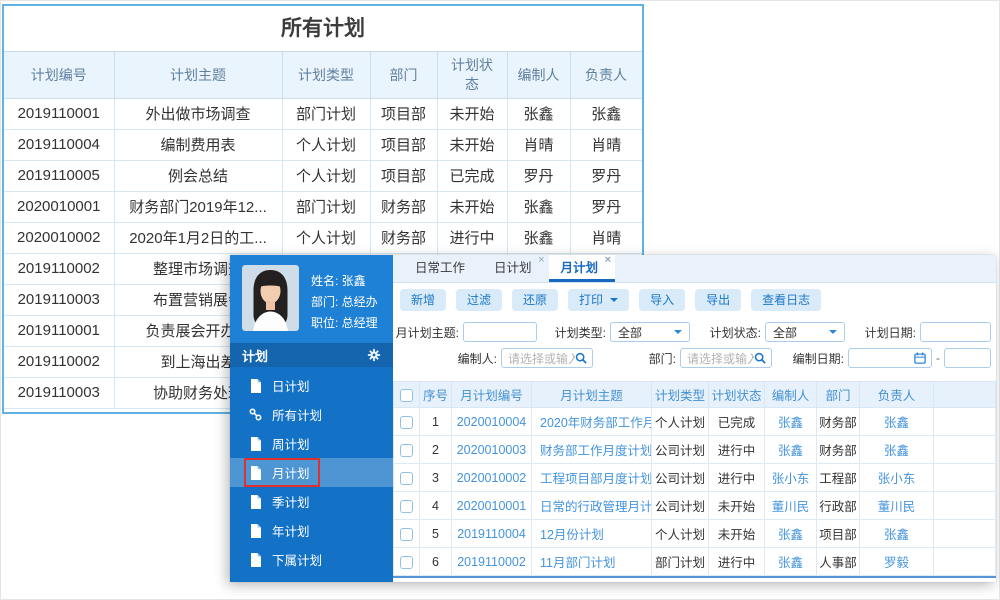 The width and height of the screenshot is (1000, 600). Describe the element at coordinates (491, 421) in the screenshot. I see `plan-id-link: 2020010004` at that location.